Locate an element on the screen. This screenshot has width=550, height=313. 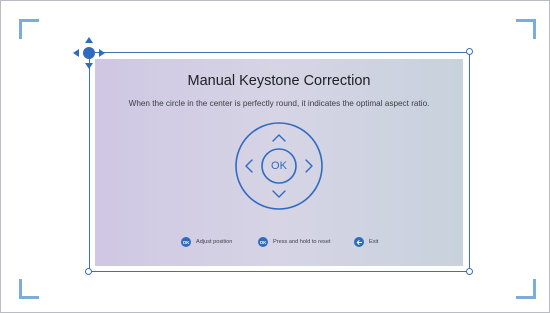
corner-bracket-top-right is located at coordinates (526, 29).